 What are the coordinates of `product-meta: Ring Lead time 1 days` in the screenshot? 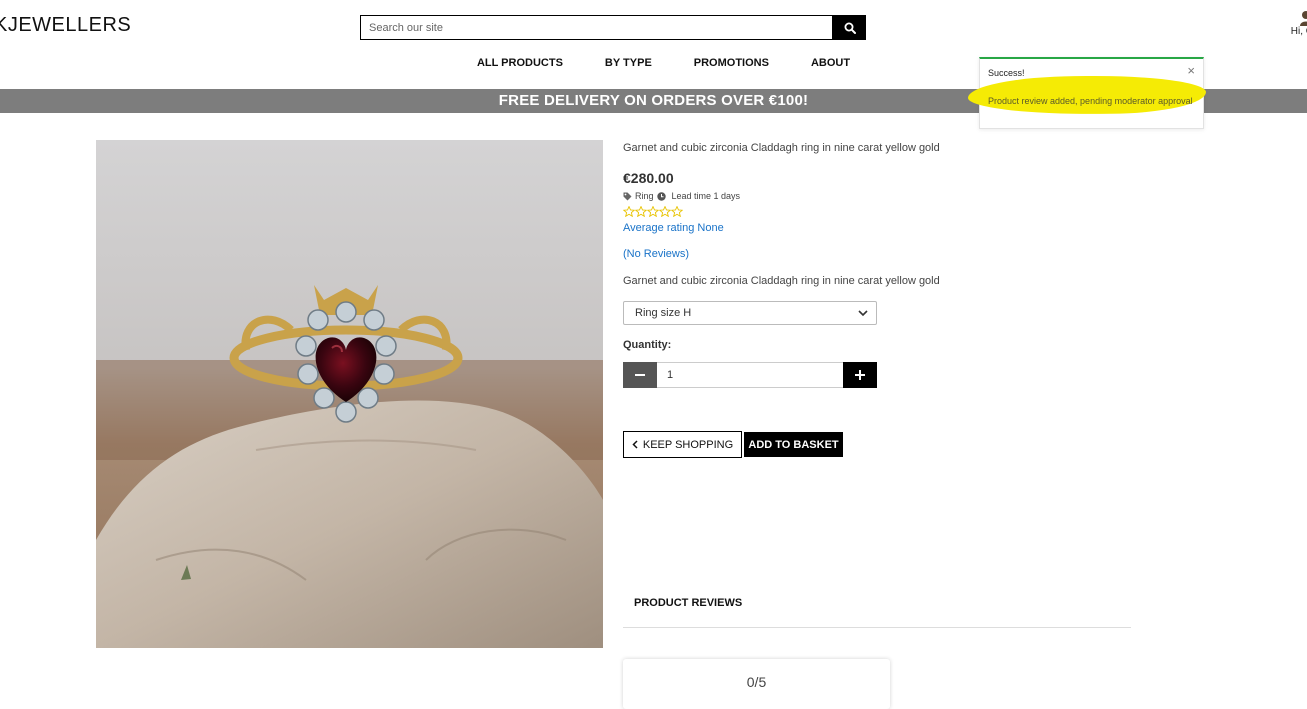 It's located at (681, 196).